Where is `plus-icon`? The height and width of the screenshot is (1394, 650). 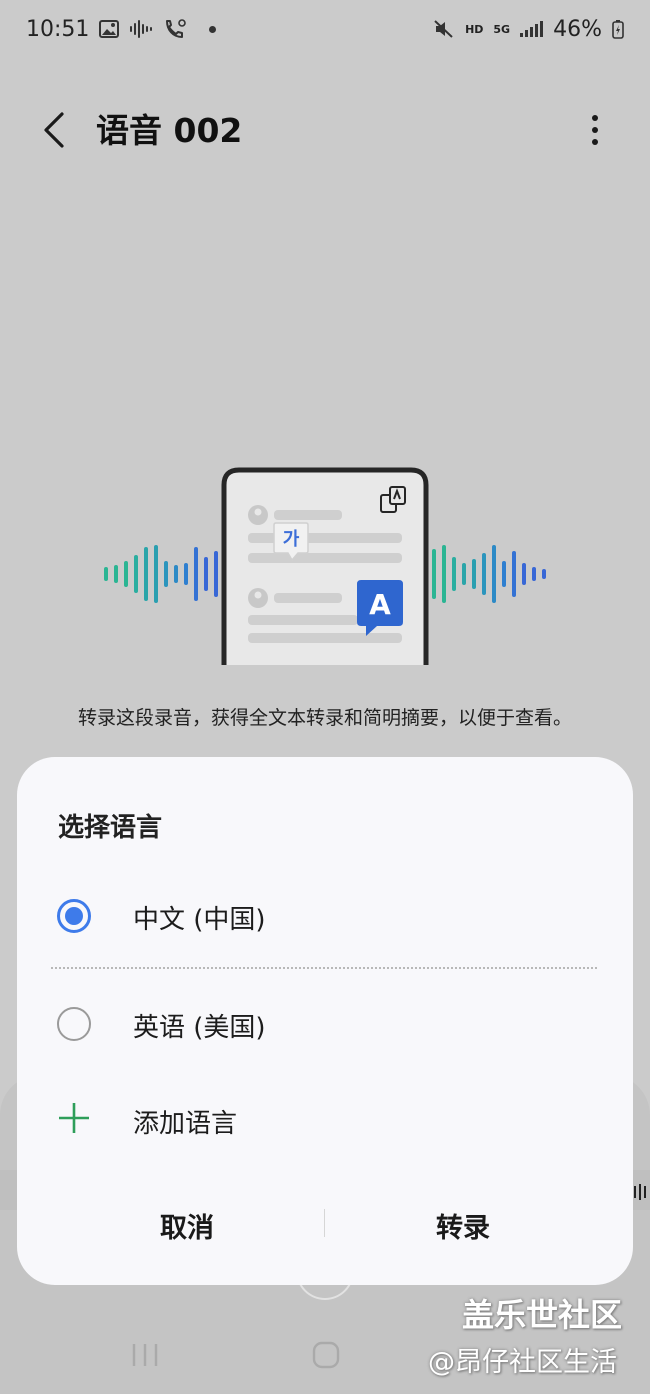
plus-icon is located at coordinates (74, 1118).